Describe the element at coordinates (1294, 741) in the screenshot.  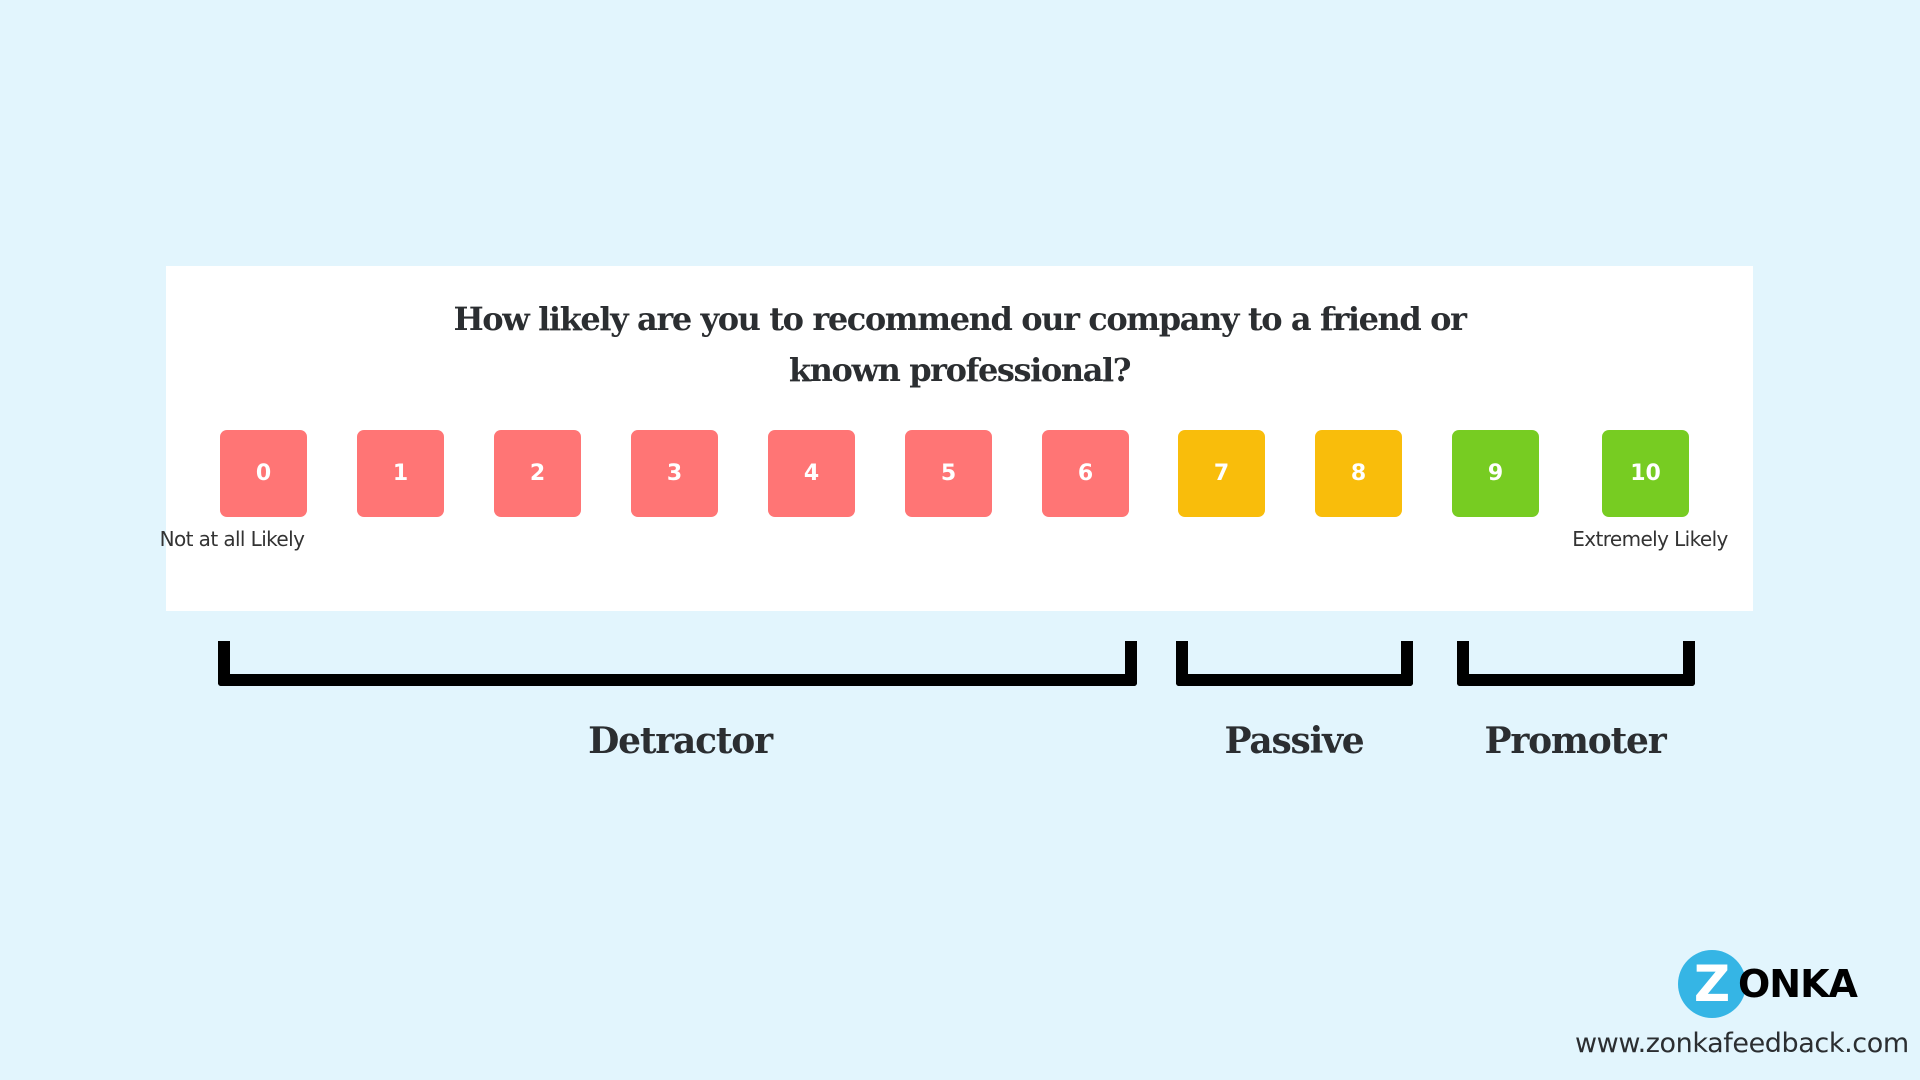
I see `passive-label: Passive` at that location.